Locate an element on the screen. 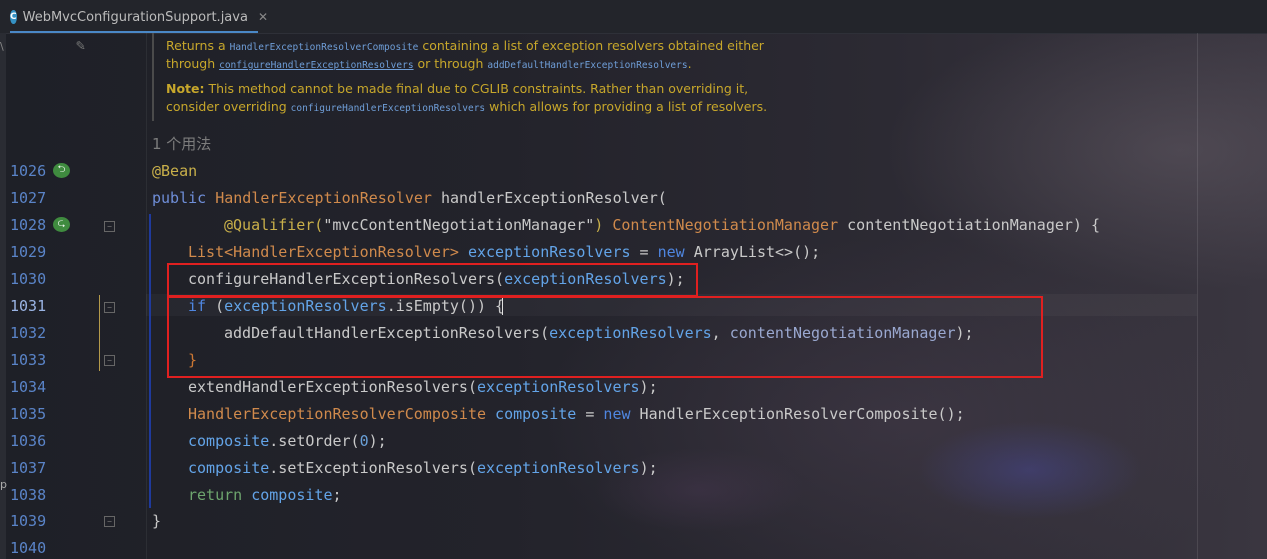 This screenshot has width=1267, height=559. annotation-token: @Bean is located at coordinates (175, 171).